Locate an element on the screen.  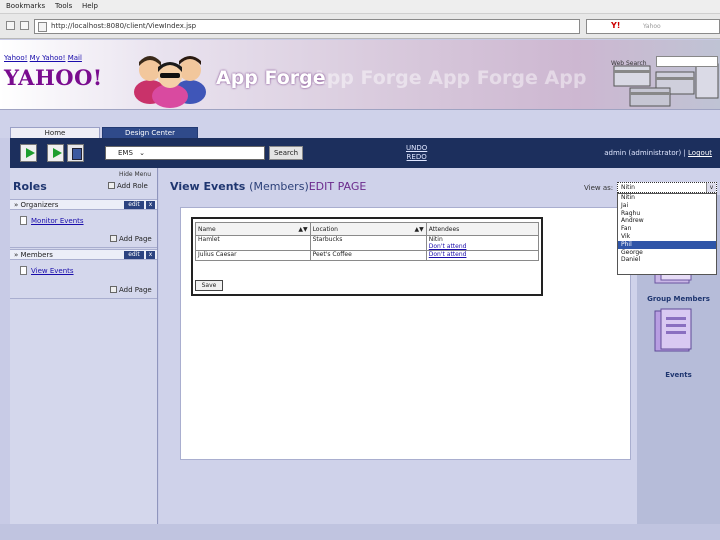
cell-name: Hamlet is located at coordinates (253, 243).